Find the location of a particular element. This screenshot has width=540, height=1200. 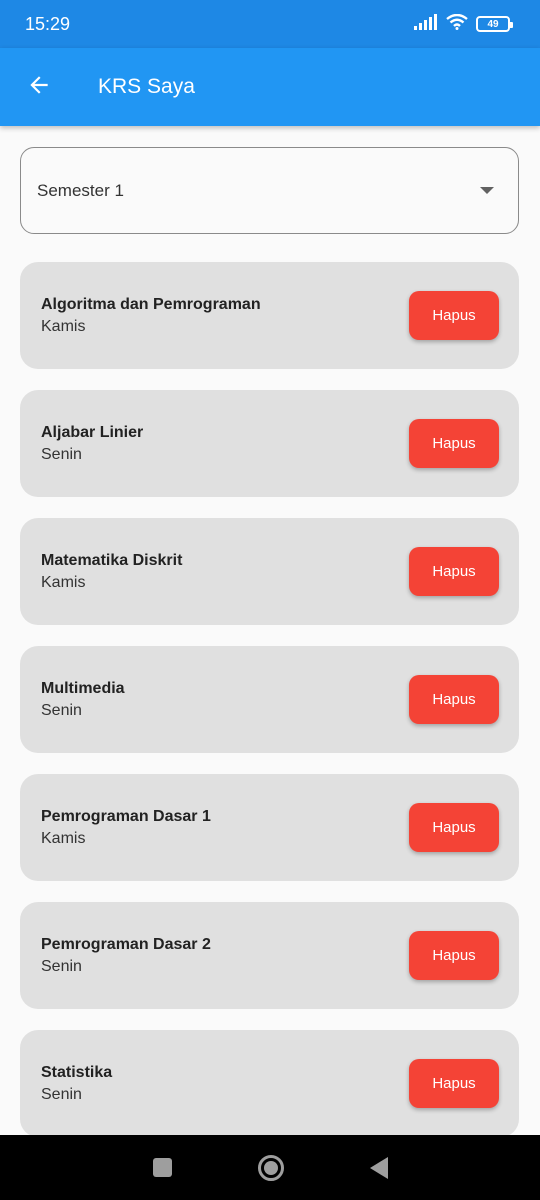

signal-icon is located at coordinates (426, 24).